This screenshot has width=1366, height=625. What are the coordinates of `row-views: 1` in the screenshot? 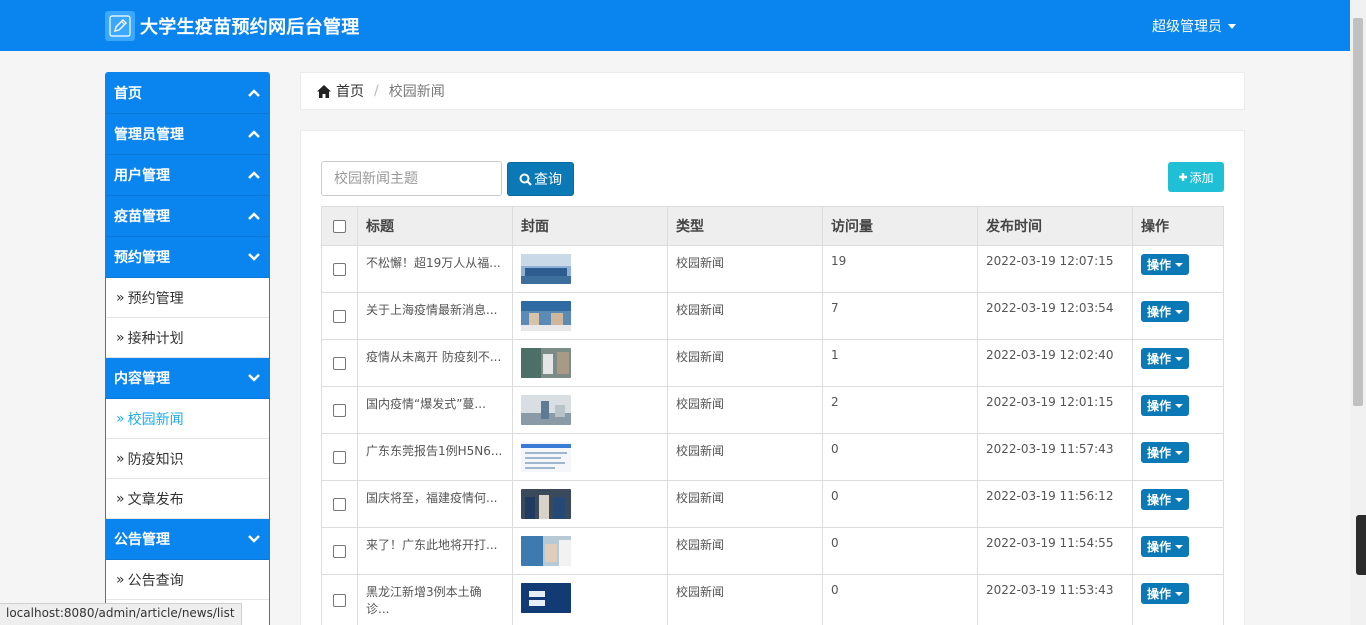 It's located at (900, 363).